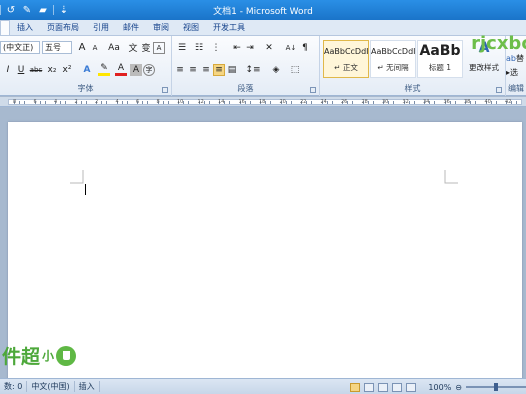  I want to click on increase-indent-icon: ⇥, so click(250, 48).